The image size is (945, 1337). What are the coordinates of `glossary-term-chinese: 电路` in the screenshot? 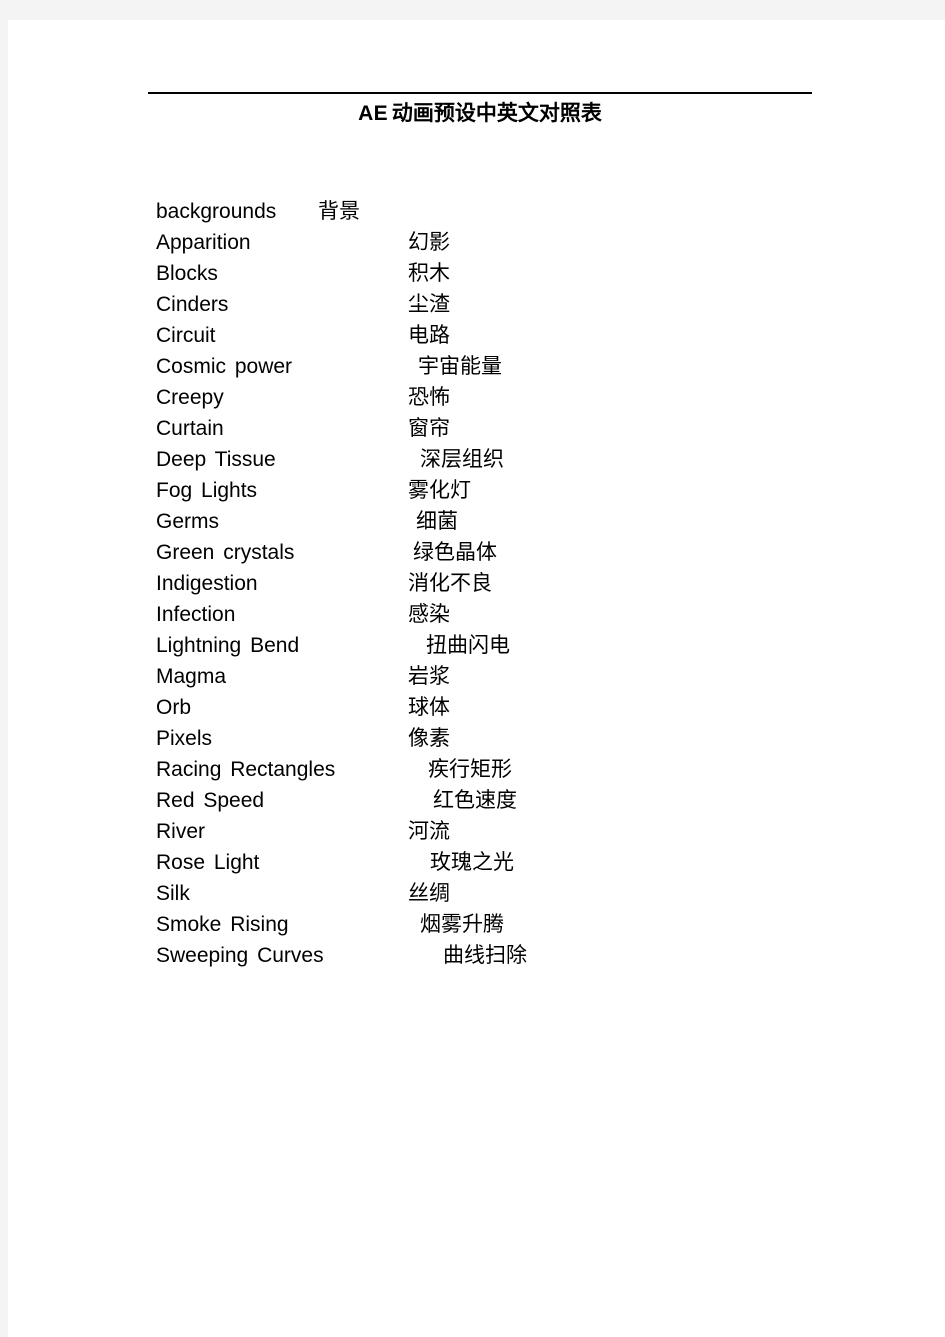 It's located at (429, 335).